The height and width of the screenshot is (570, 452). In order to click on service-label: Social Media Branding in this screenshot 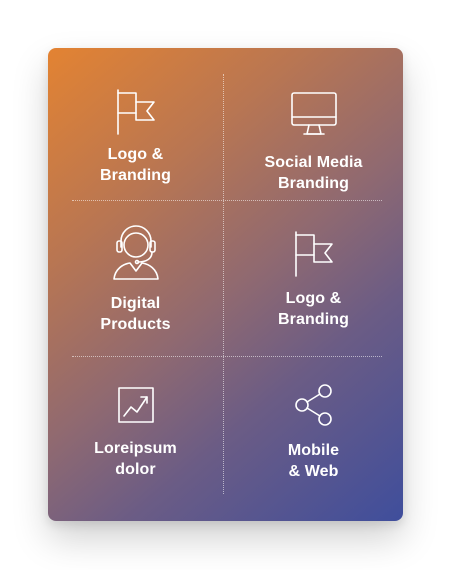, I will do `click(313, 173)`.